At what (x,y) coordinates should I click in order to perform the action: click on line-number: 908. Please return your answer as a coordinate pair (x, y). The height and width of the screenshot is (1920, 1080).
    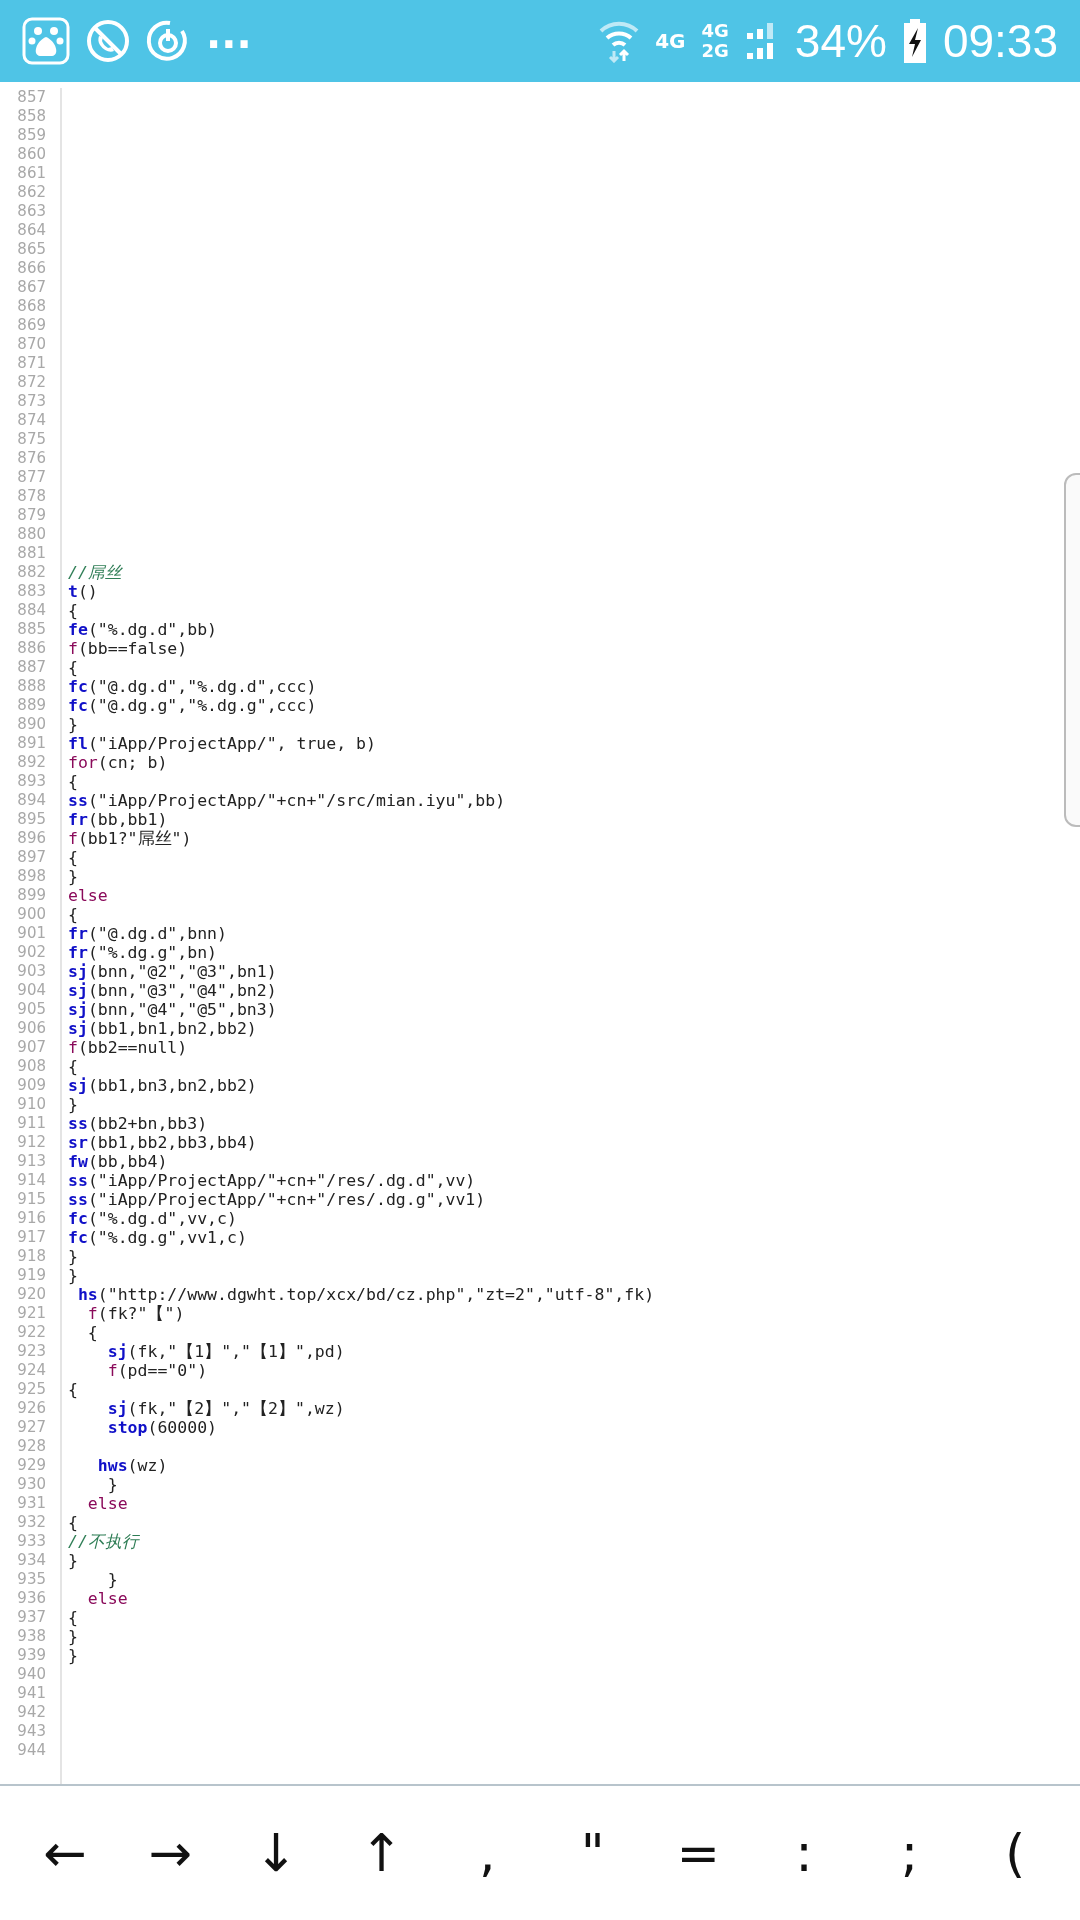
    Looking at the image, I should click on (31, 1066).